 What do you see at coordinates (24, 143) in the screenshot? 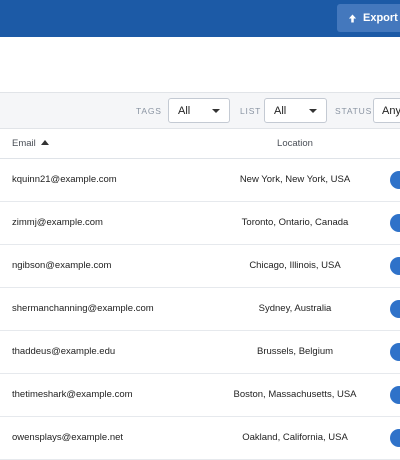
I see `email-column-label: Email` at bounding box center [24, 143].